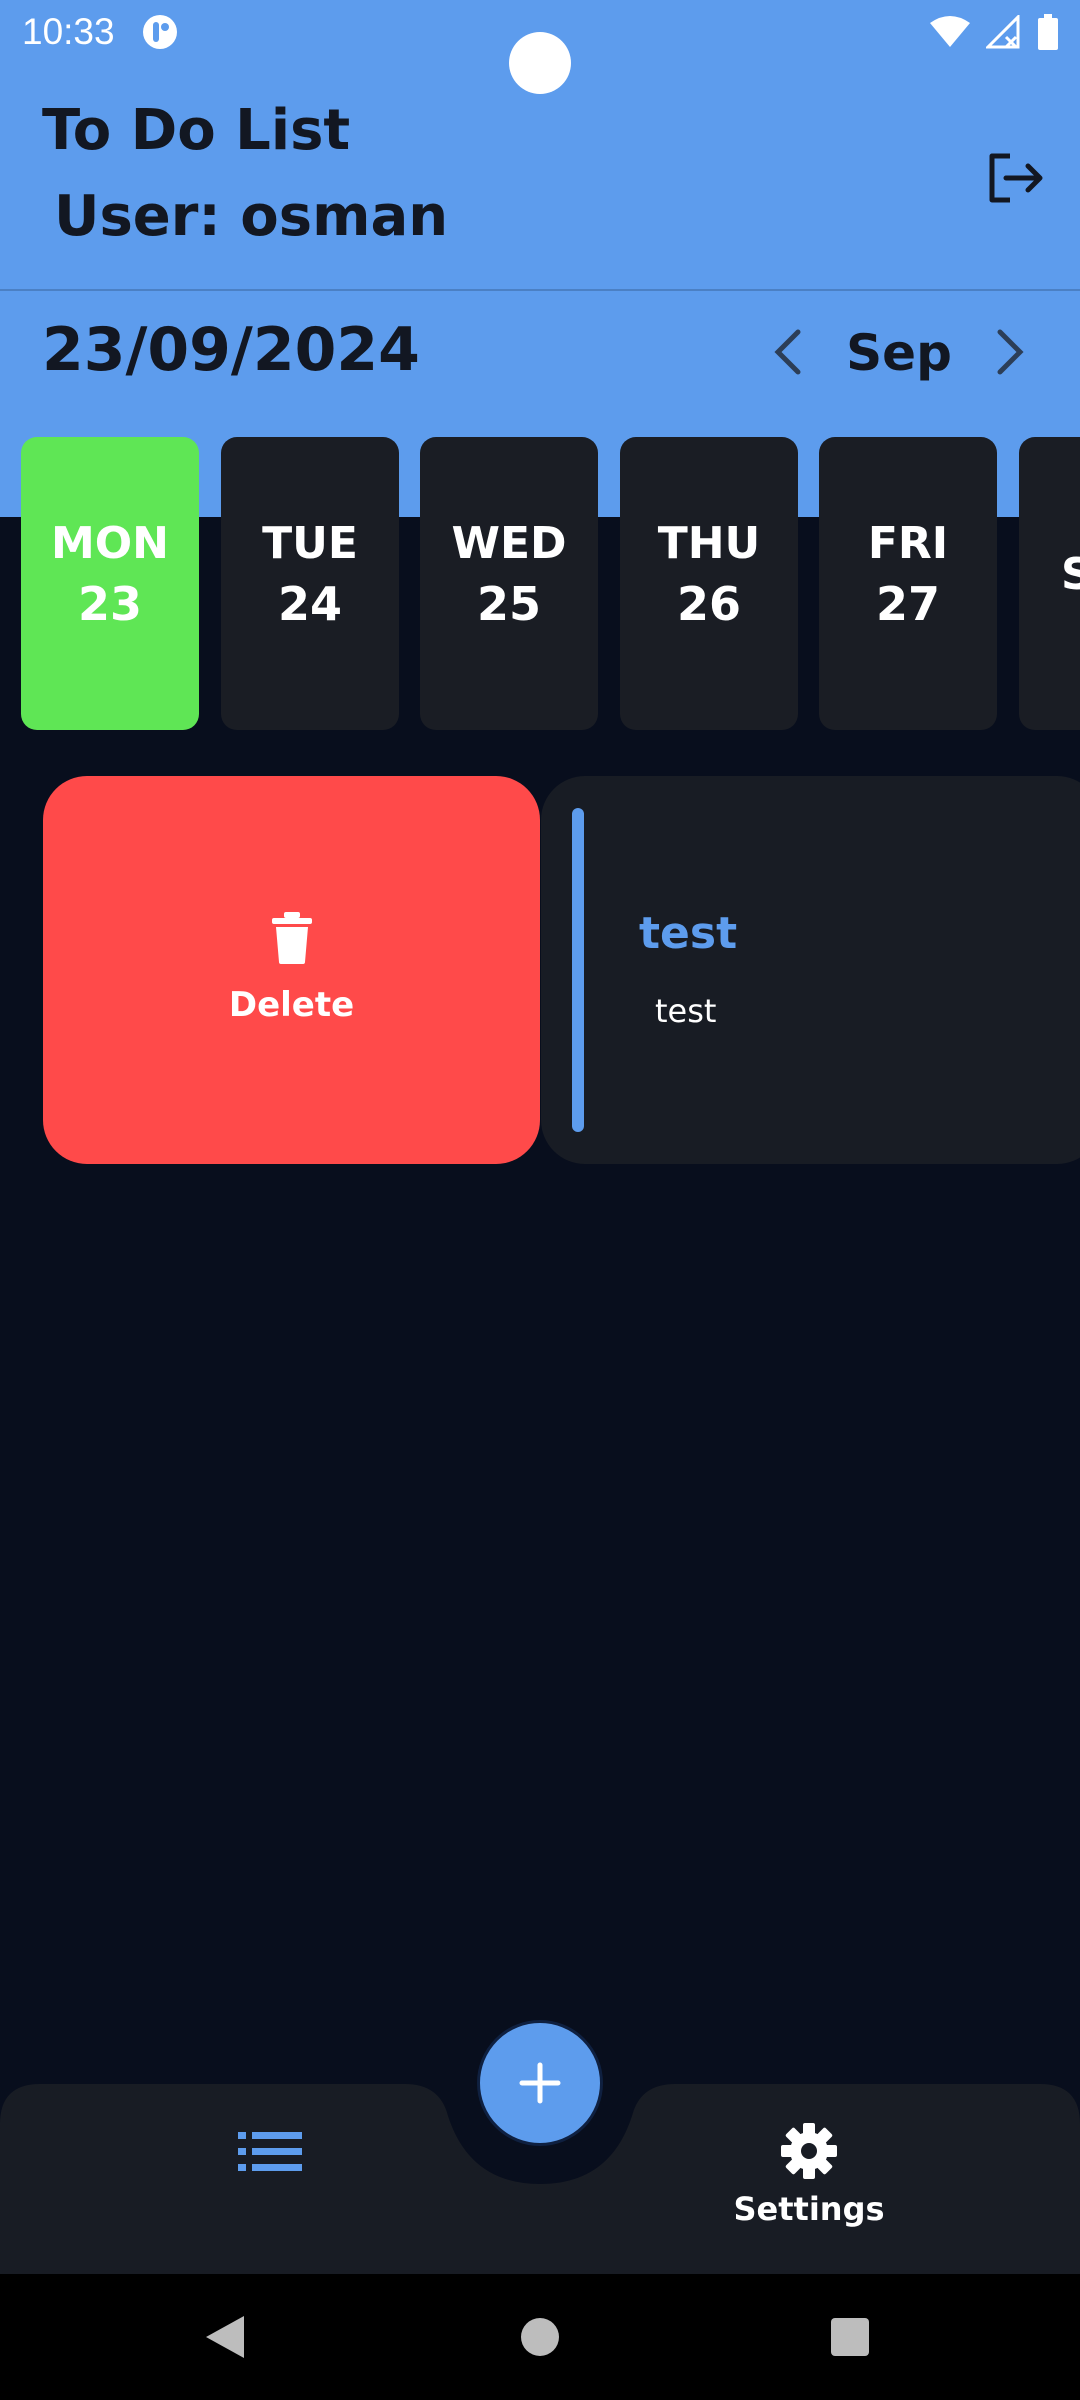 The image size is (1080, 2400). What do you see at coordinates (850, 2337) in the screenshot?
I see `recents-icon` at bounding box center [850, 2337].